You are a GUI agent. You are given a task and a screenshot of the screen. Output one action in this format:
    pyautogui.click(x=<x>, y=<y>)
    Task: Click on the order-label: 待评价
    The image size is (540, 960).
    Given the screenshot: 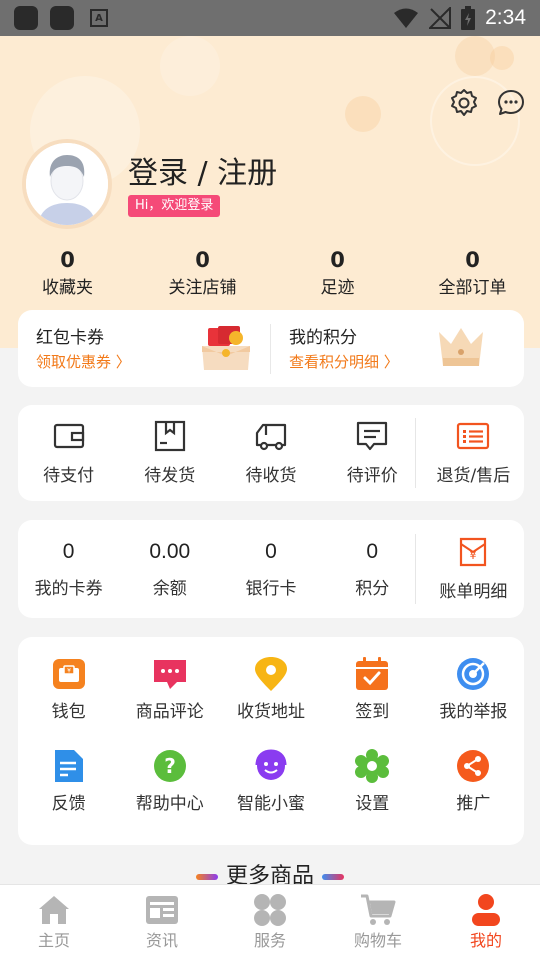 What is the action you would take?
    pyautogui.click(x=372, y=476)
    